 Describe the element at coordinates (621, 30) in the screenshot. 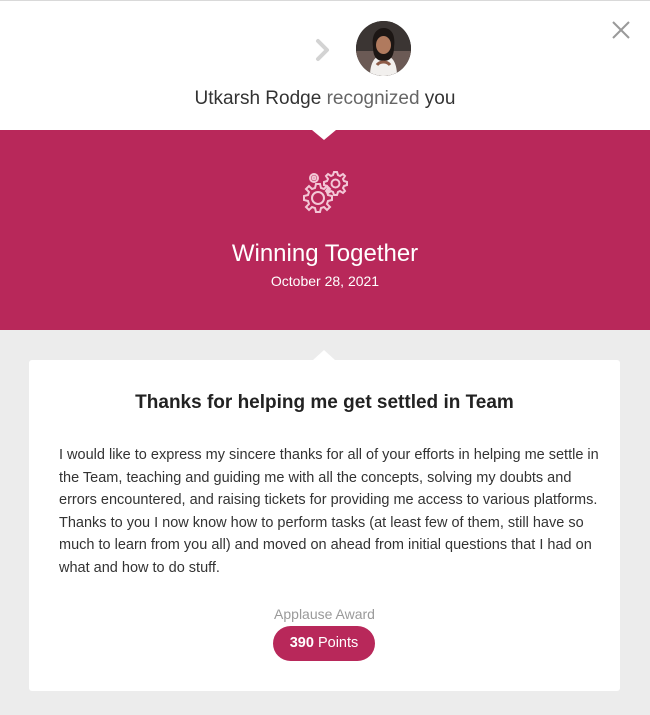

I see `close-icon` at that location.